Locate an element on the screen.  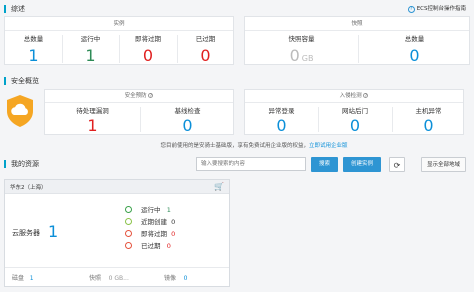
refresh-button: ⟳ is located at coordinates (397, 164).